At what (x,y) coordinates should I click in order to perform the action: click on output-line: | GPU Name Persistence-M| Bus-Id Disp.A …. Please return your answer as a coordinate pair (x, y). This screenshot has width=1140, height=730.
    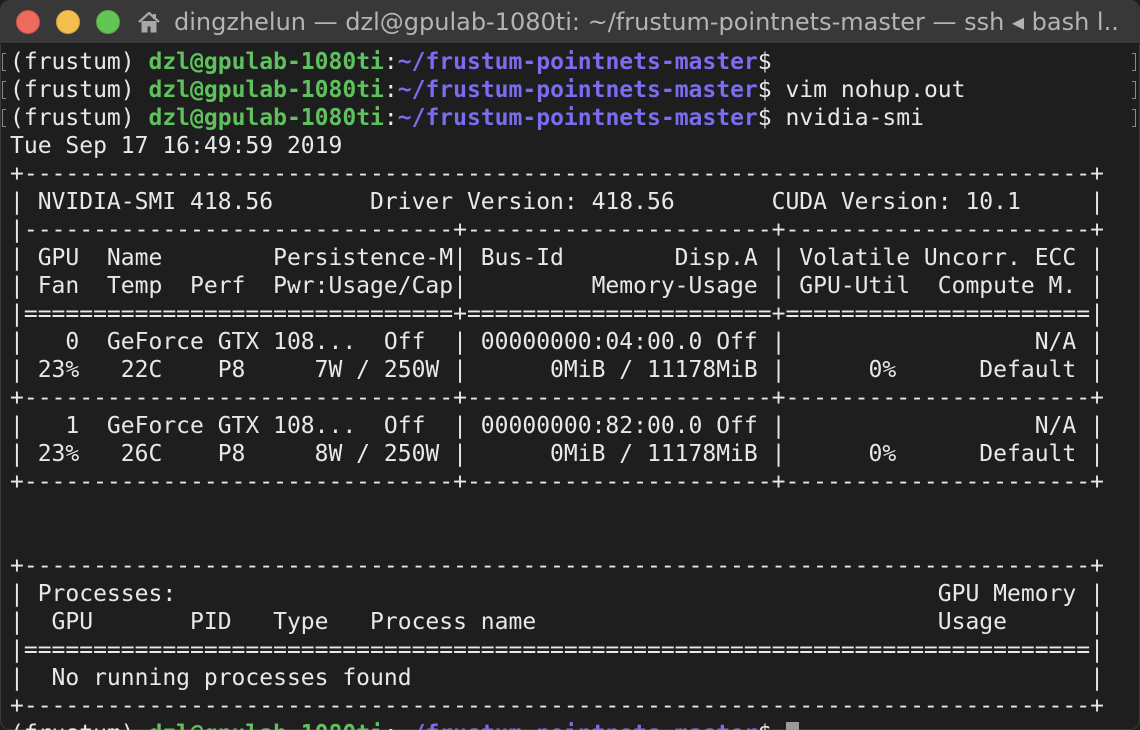
    Looking at the image, I should click on (557, 258).